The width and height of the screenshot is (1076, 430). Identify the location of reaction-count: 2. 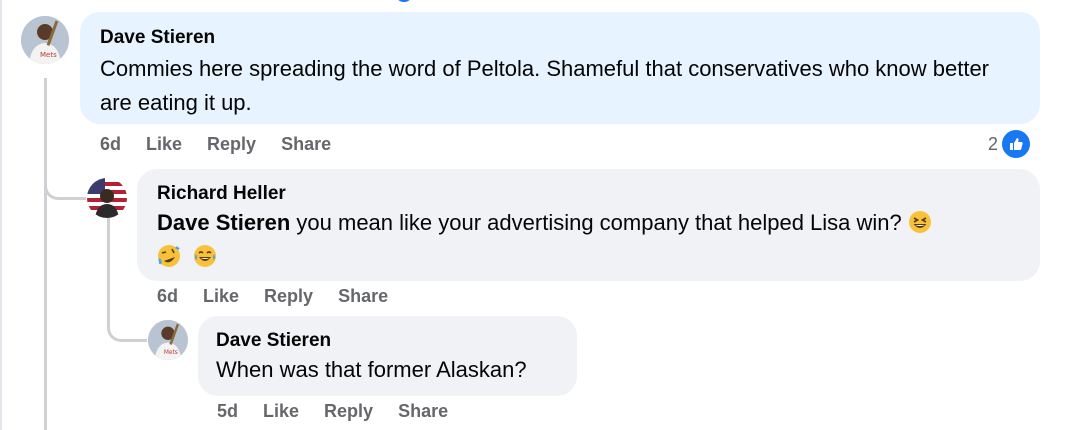
(993, 143).